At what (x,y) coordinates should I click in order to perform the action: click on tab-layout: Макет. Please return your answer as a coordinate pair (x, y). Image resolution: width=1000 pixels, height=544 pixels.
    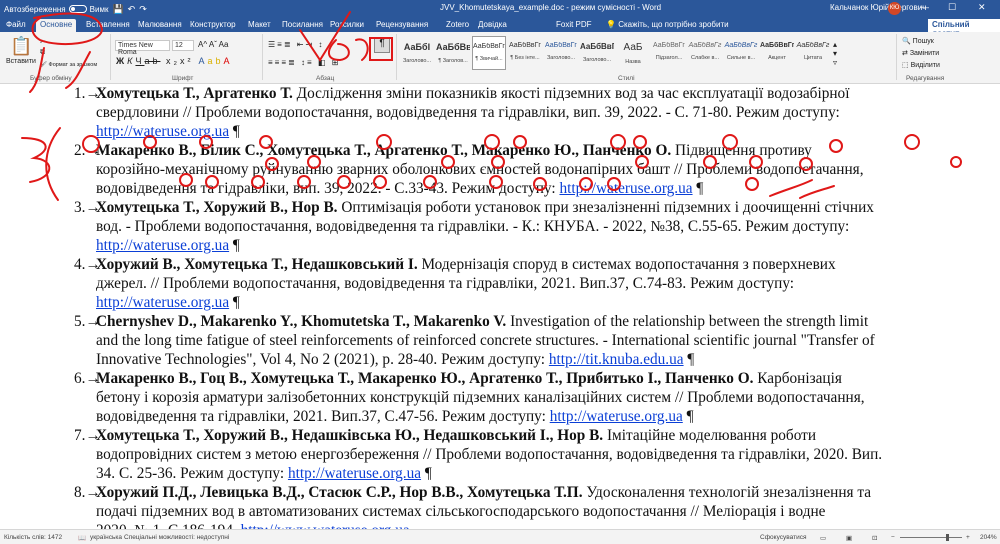
    Looking at the image, I should click on (259, 24).